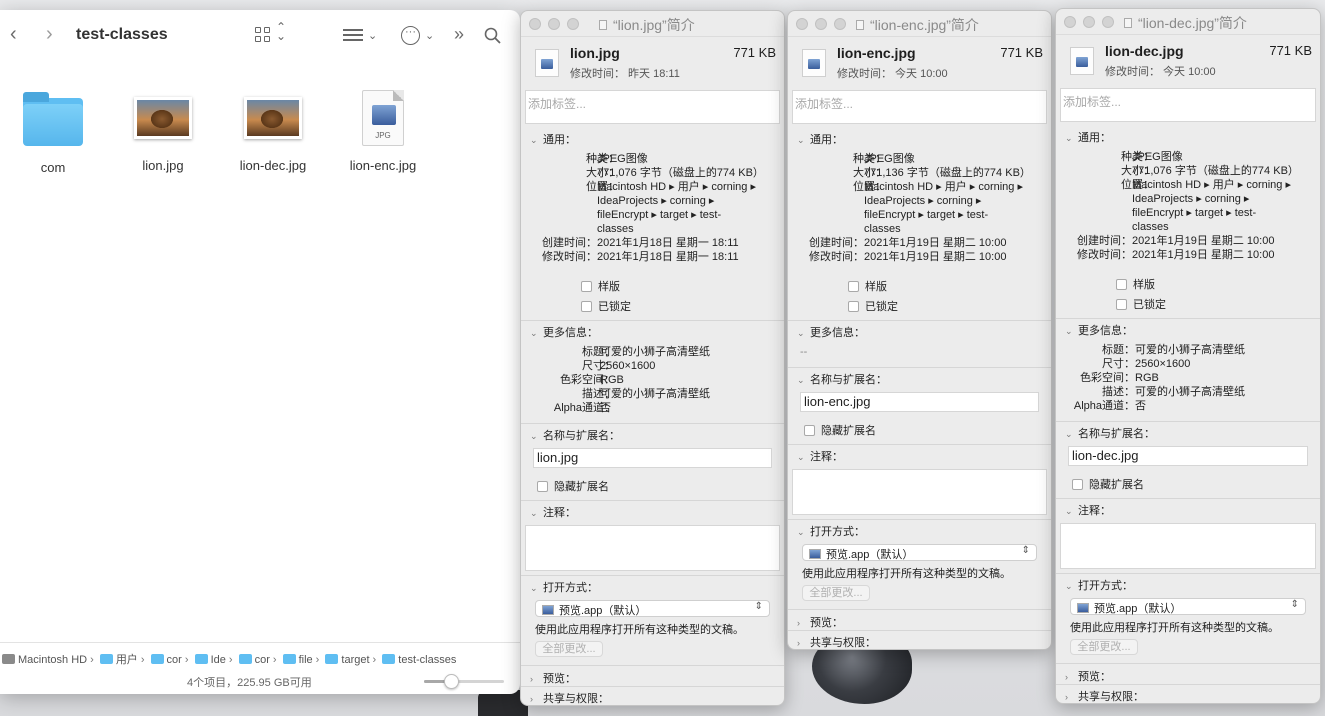 This screenshot has height=716, width=1325. What do you see at coordinates (49, 34) in the screenshot?
I see `forward-chevron-icon: ›` at bounding box center [49, 34].